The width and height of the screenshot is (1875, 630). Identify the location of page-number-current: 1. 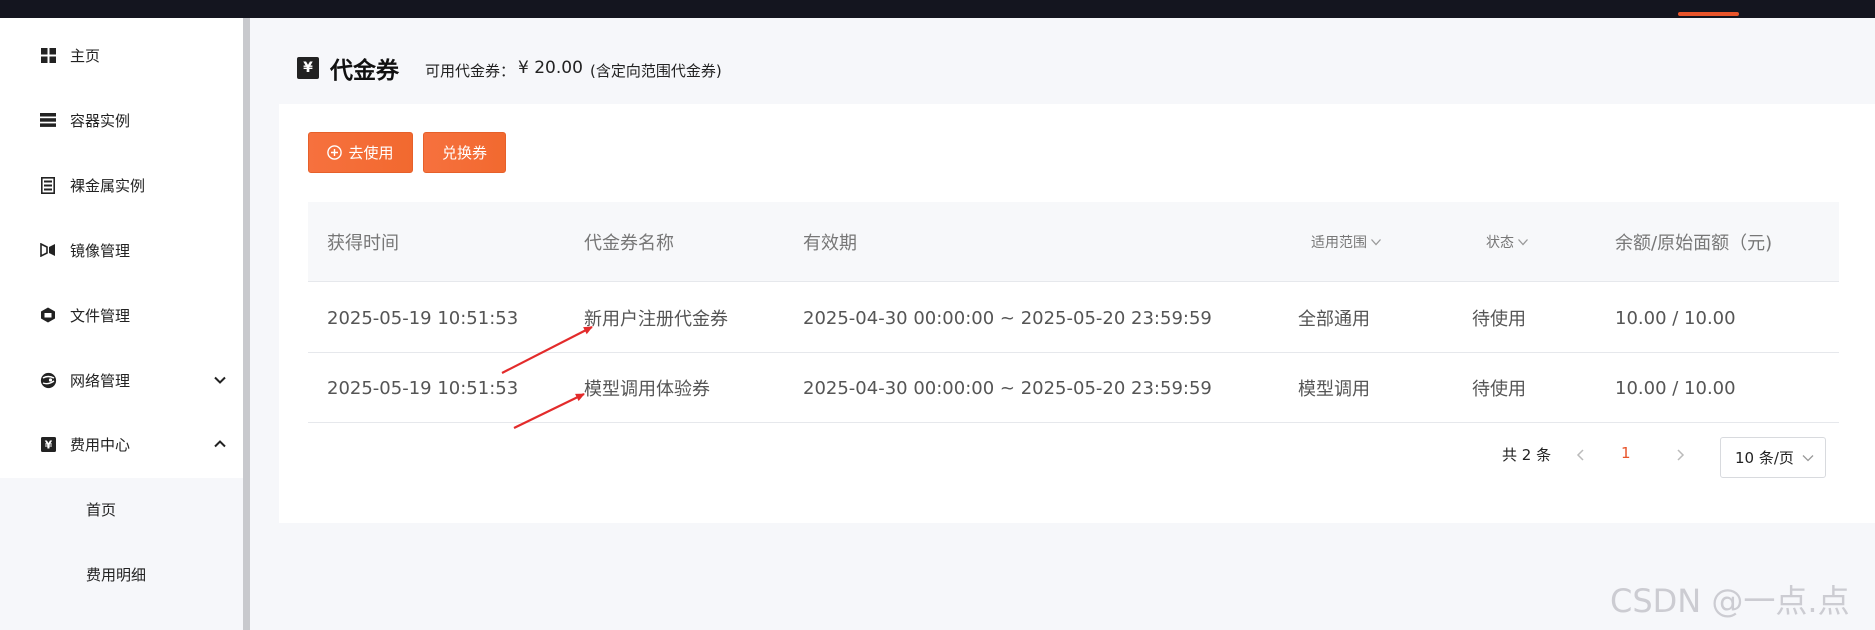
(1626, 453).